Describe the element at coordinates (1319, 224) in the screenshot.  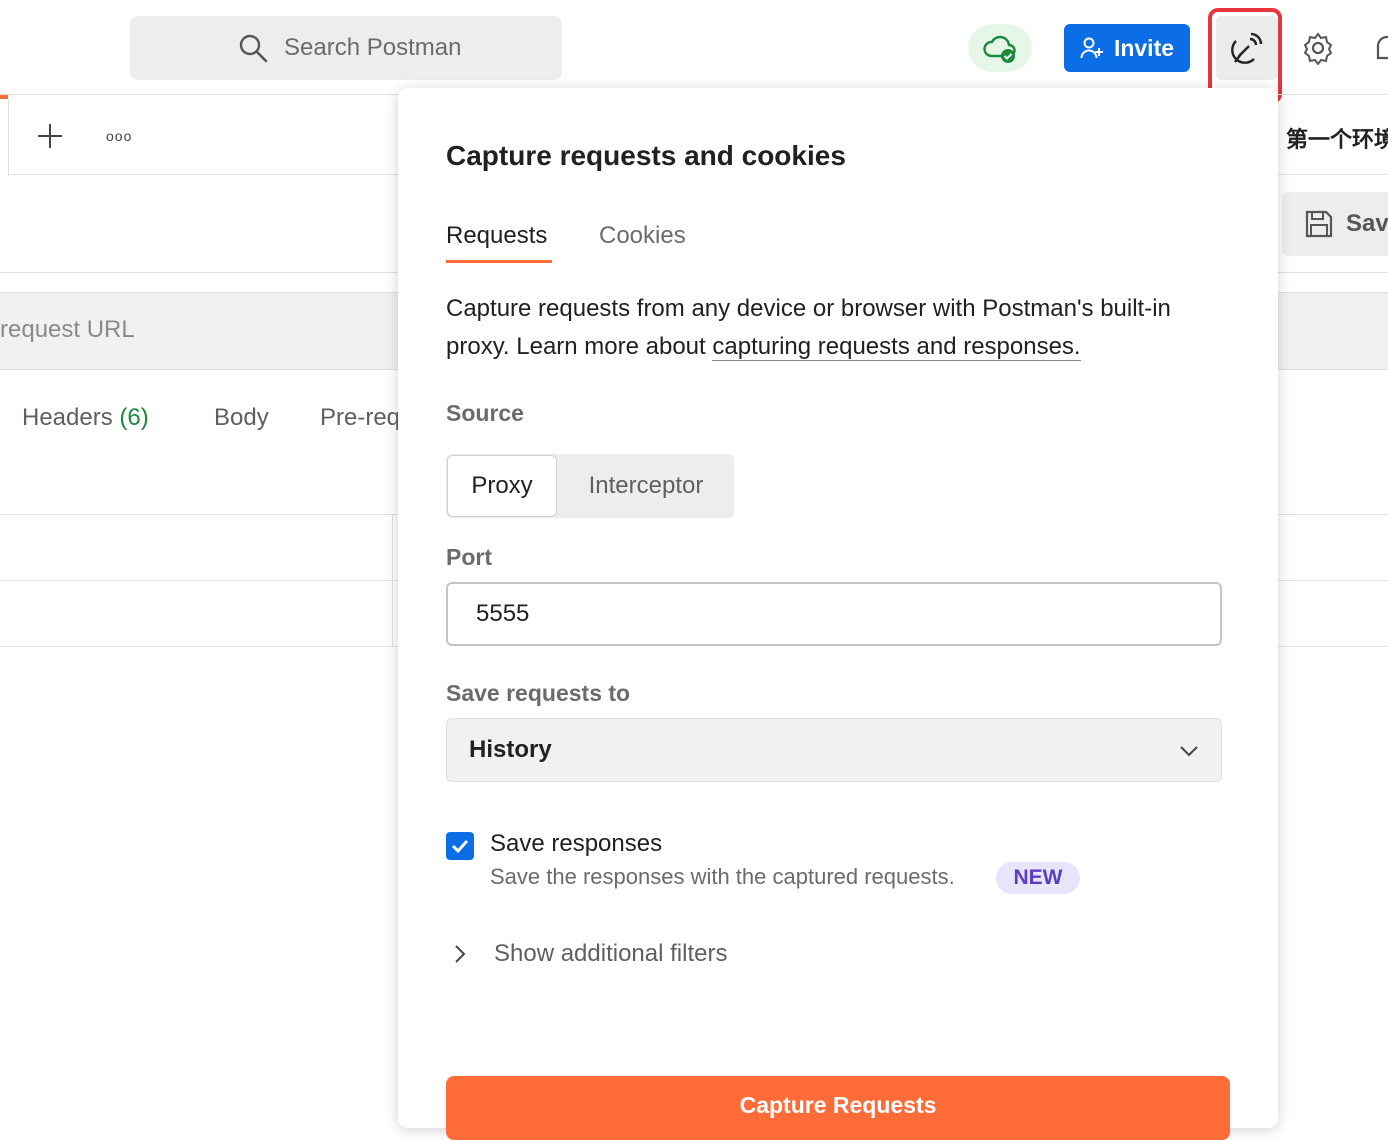
I see `save-icon` at that location.